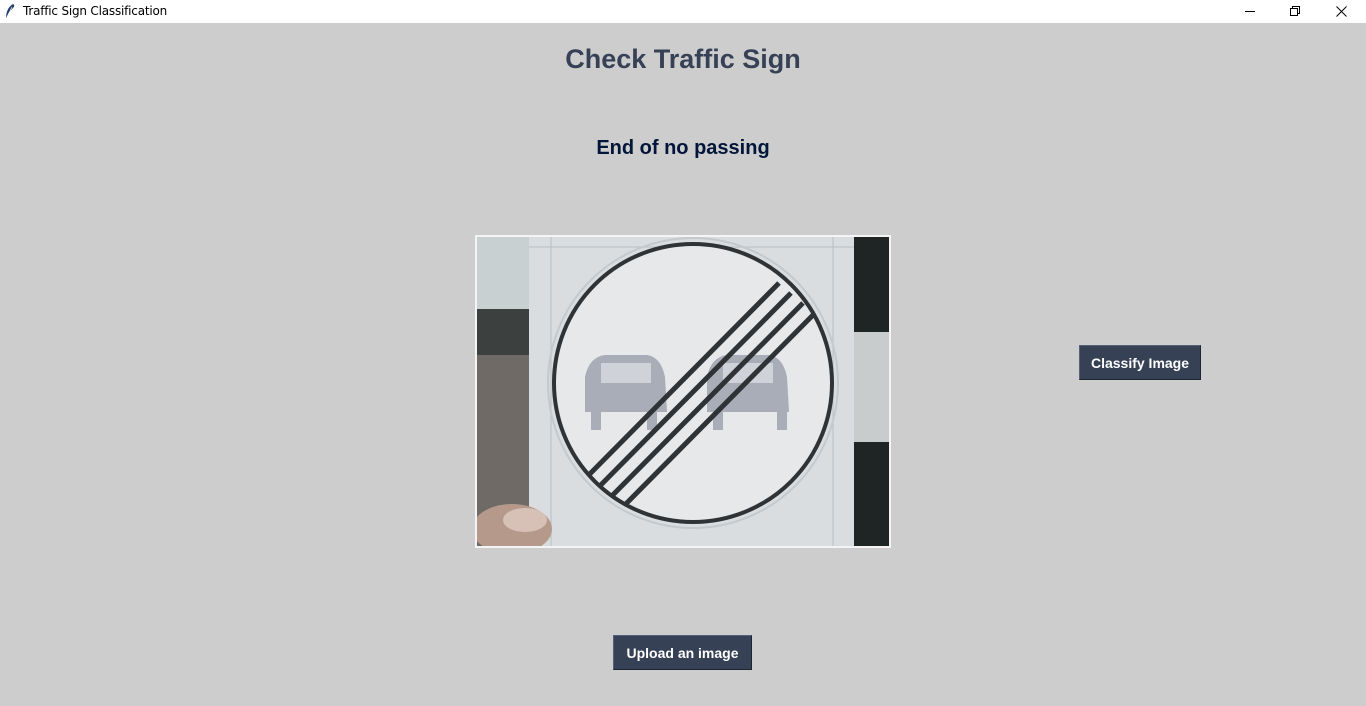 The width and height of the screenshot is (1366, 706). I want to click on restore-button, so click(1295, 11).